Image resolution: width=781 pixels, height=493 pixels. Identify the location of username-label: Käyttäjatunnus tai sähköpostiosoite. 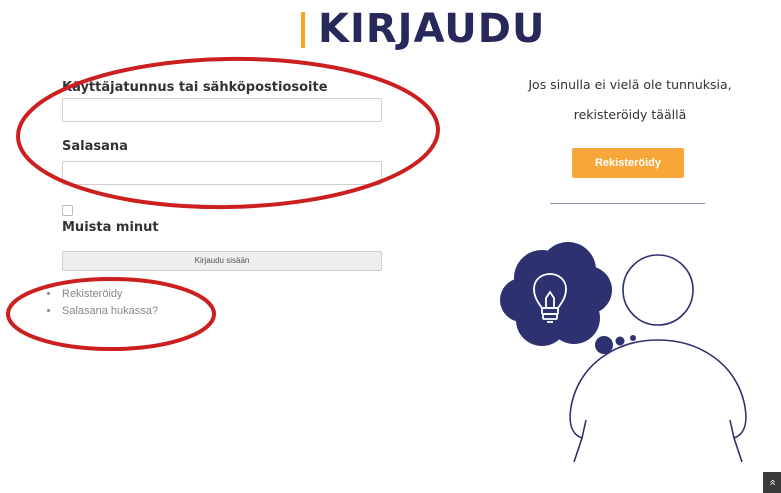
(195, 87).